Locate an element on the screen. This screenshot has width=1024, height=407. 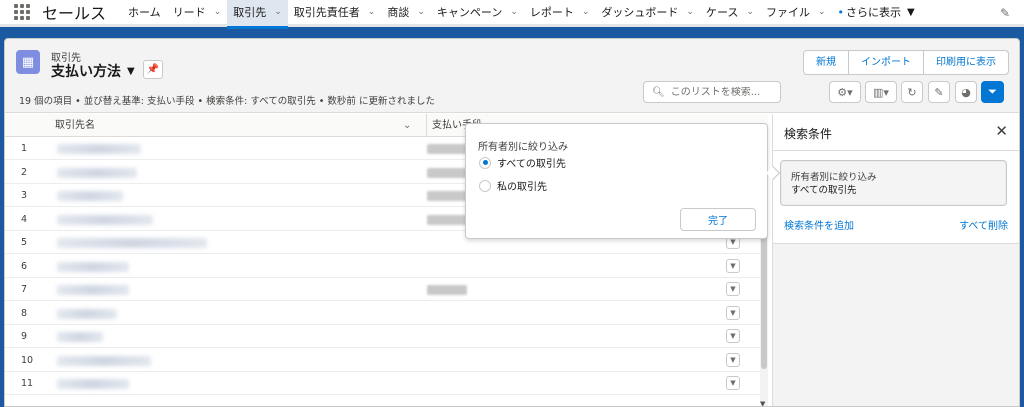
table-row: 11 ▼ is located at coordinates (386, 383).